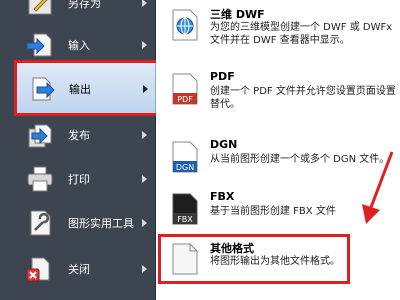 This screenshot has width=400, height=300. Describe the element at coordinates (222, 196) in the screenshot. I see `export-entry-title: FBX` at that location.